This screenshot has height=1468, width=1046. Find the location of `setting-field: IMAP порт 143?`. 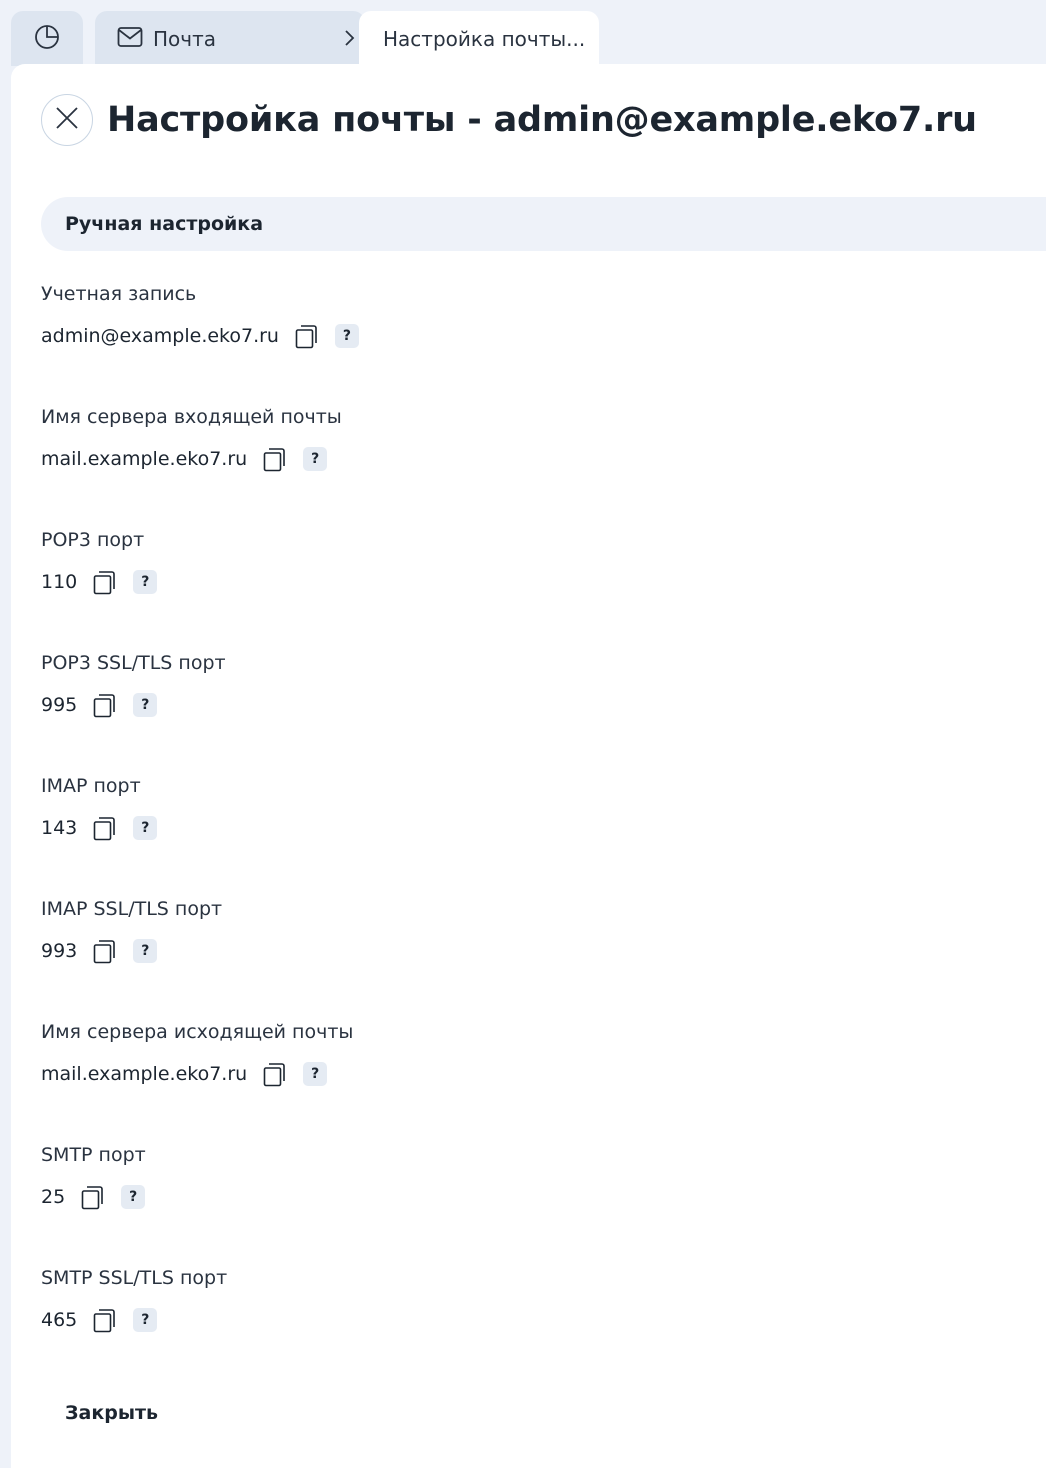

setting-field: IMAP порт 143? is located at coordinates (99, 808).